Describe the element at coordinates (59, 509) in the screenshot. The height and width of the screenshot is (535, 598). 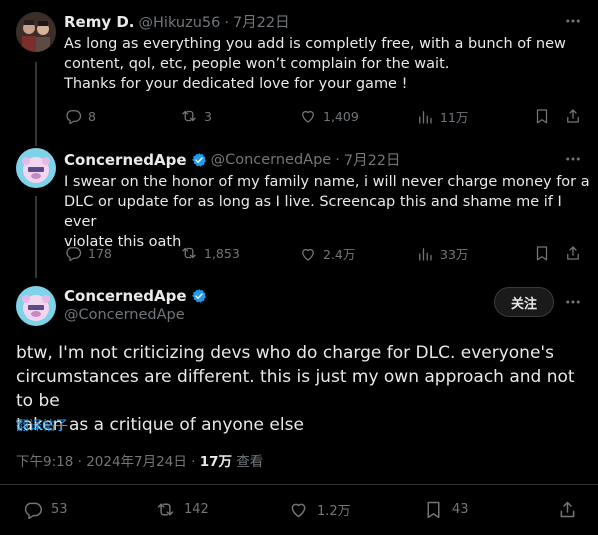
I see `reply-count: 53` at that location.